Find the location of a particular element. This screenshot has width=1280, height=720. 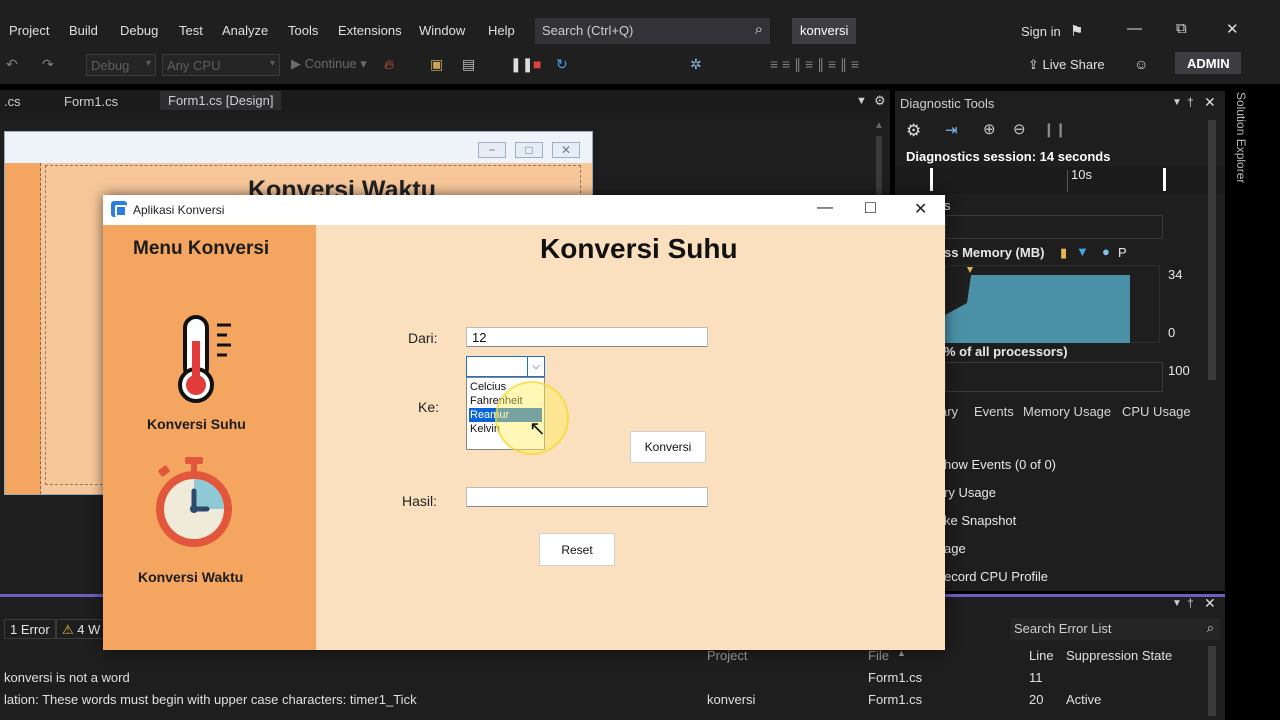

column-line: Line is located at coordinates (1041, 655).